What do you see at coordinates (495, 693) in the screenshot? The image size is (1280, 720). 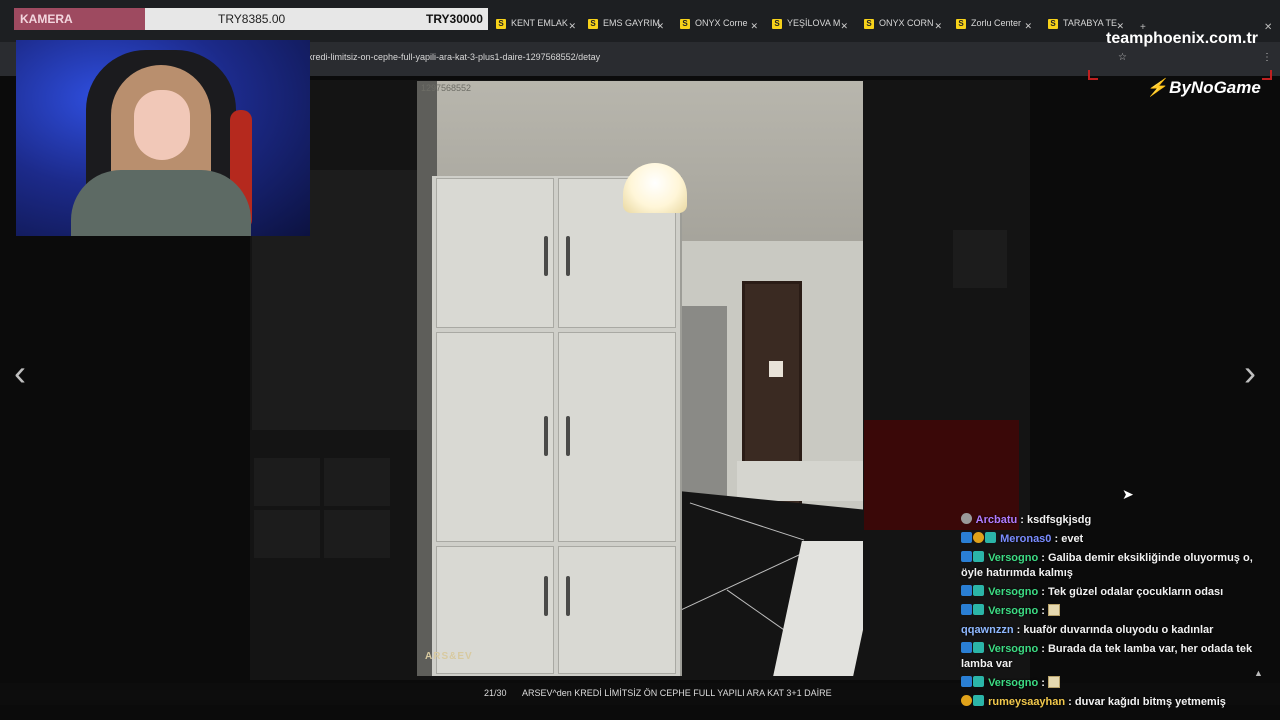 I see `photo-counter: 21/30` at bounding box center [495, 693].